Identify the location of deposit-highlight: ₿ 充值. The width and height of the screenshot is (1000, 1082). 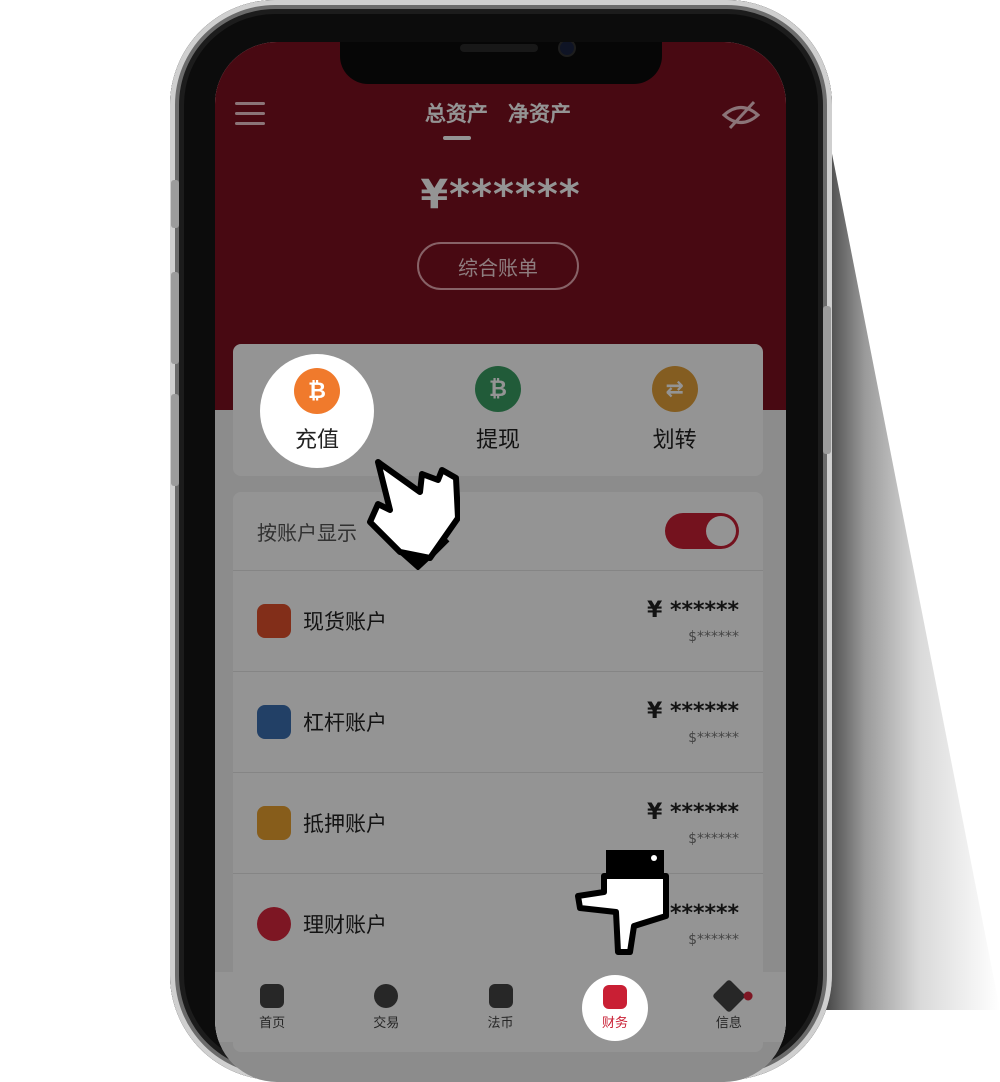
(317, 411).